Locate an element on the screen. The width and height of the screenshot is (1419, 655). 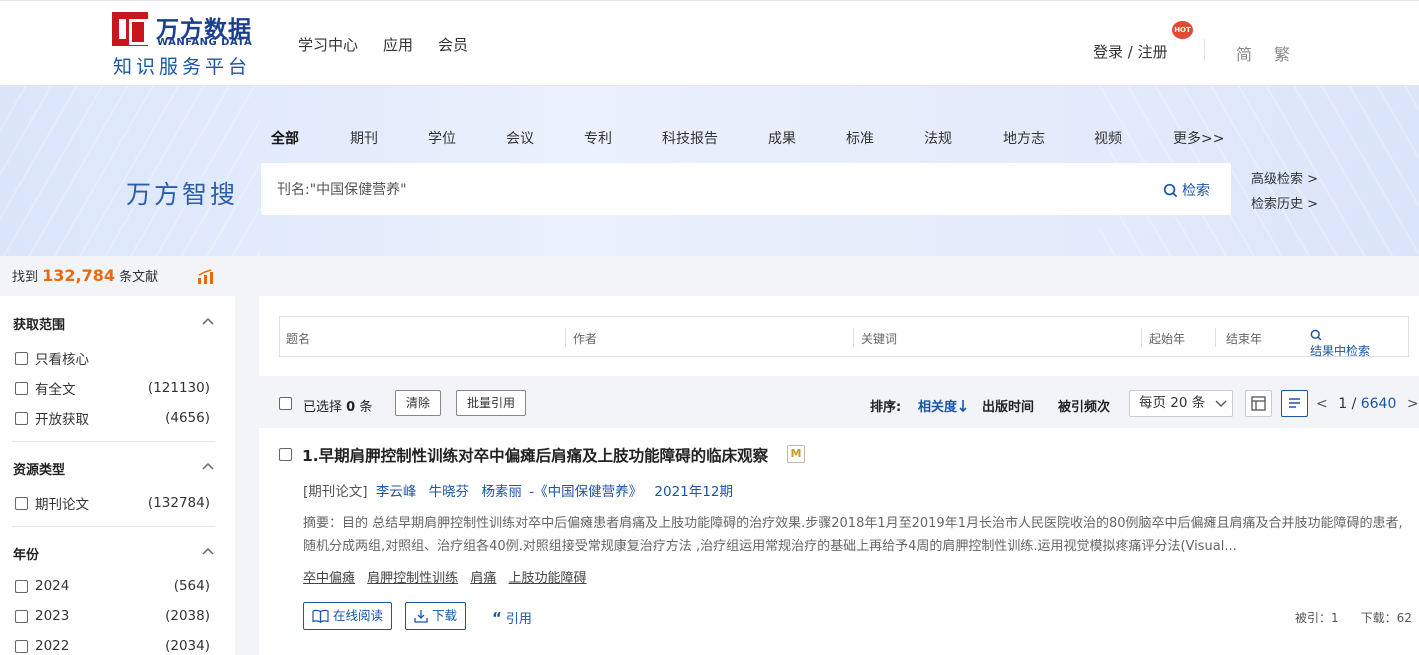
lang-traditional-button: 繁 is located at coordinates (1282, 53).